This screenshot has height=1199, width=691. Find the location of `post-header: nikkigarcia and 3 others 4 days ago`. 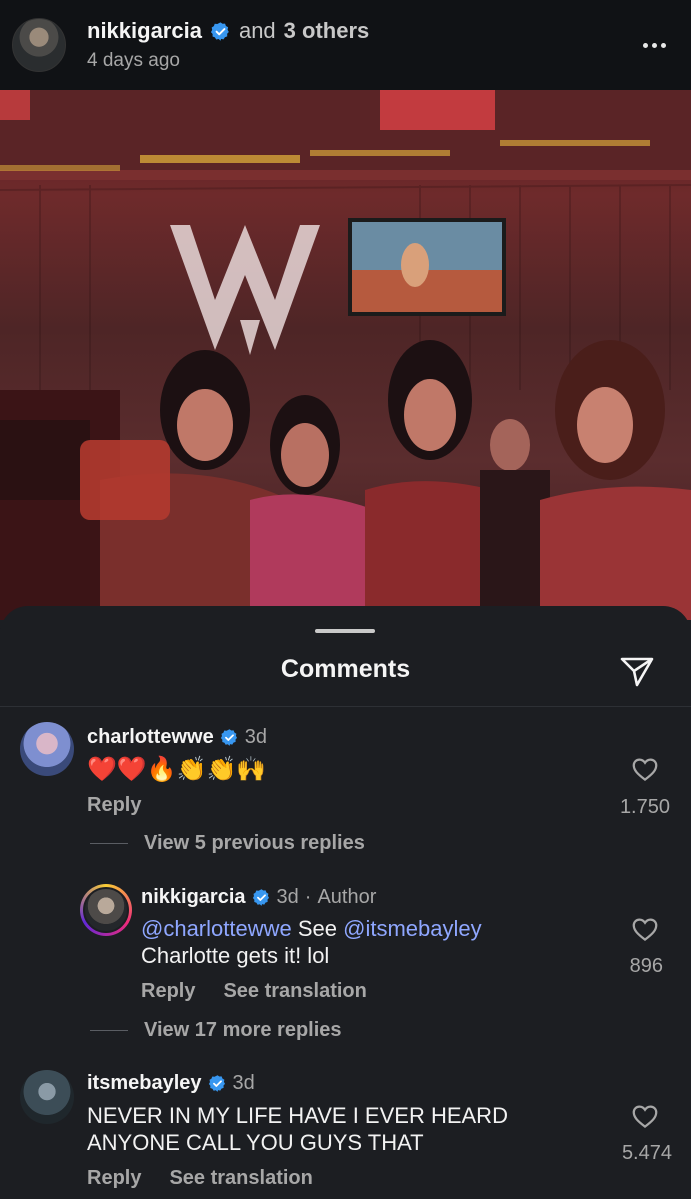

post-header: nikkigarcia and 3 others 4 days ago is located at coordinates (345, 45).